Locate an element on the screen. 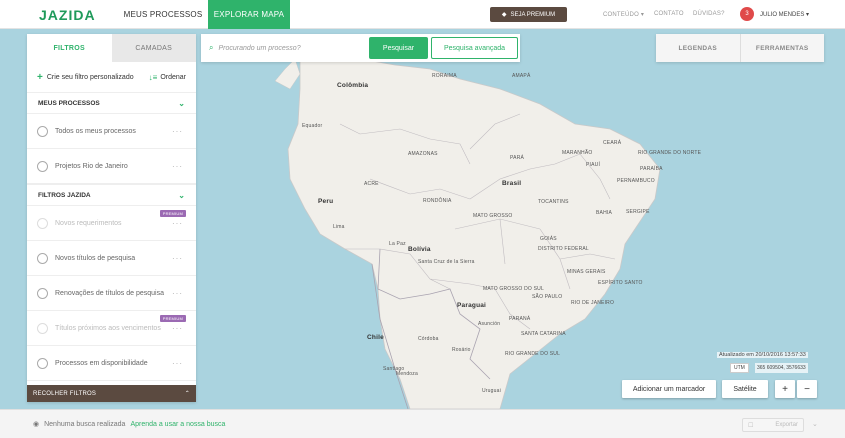  map-label: Lima is located at coordinates (339, 227).